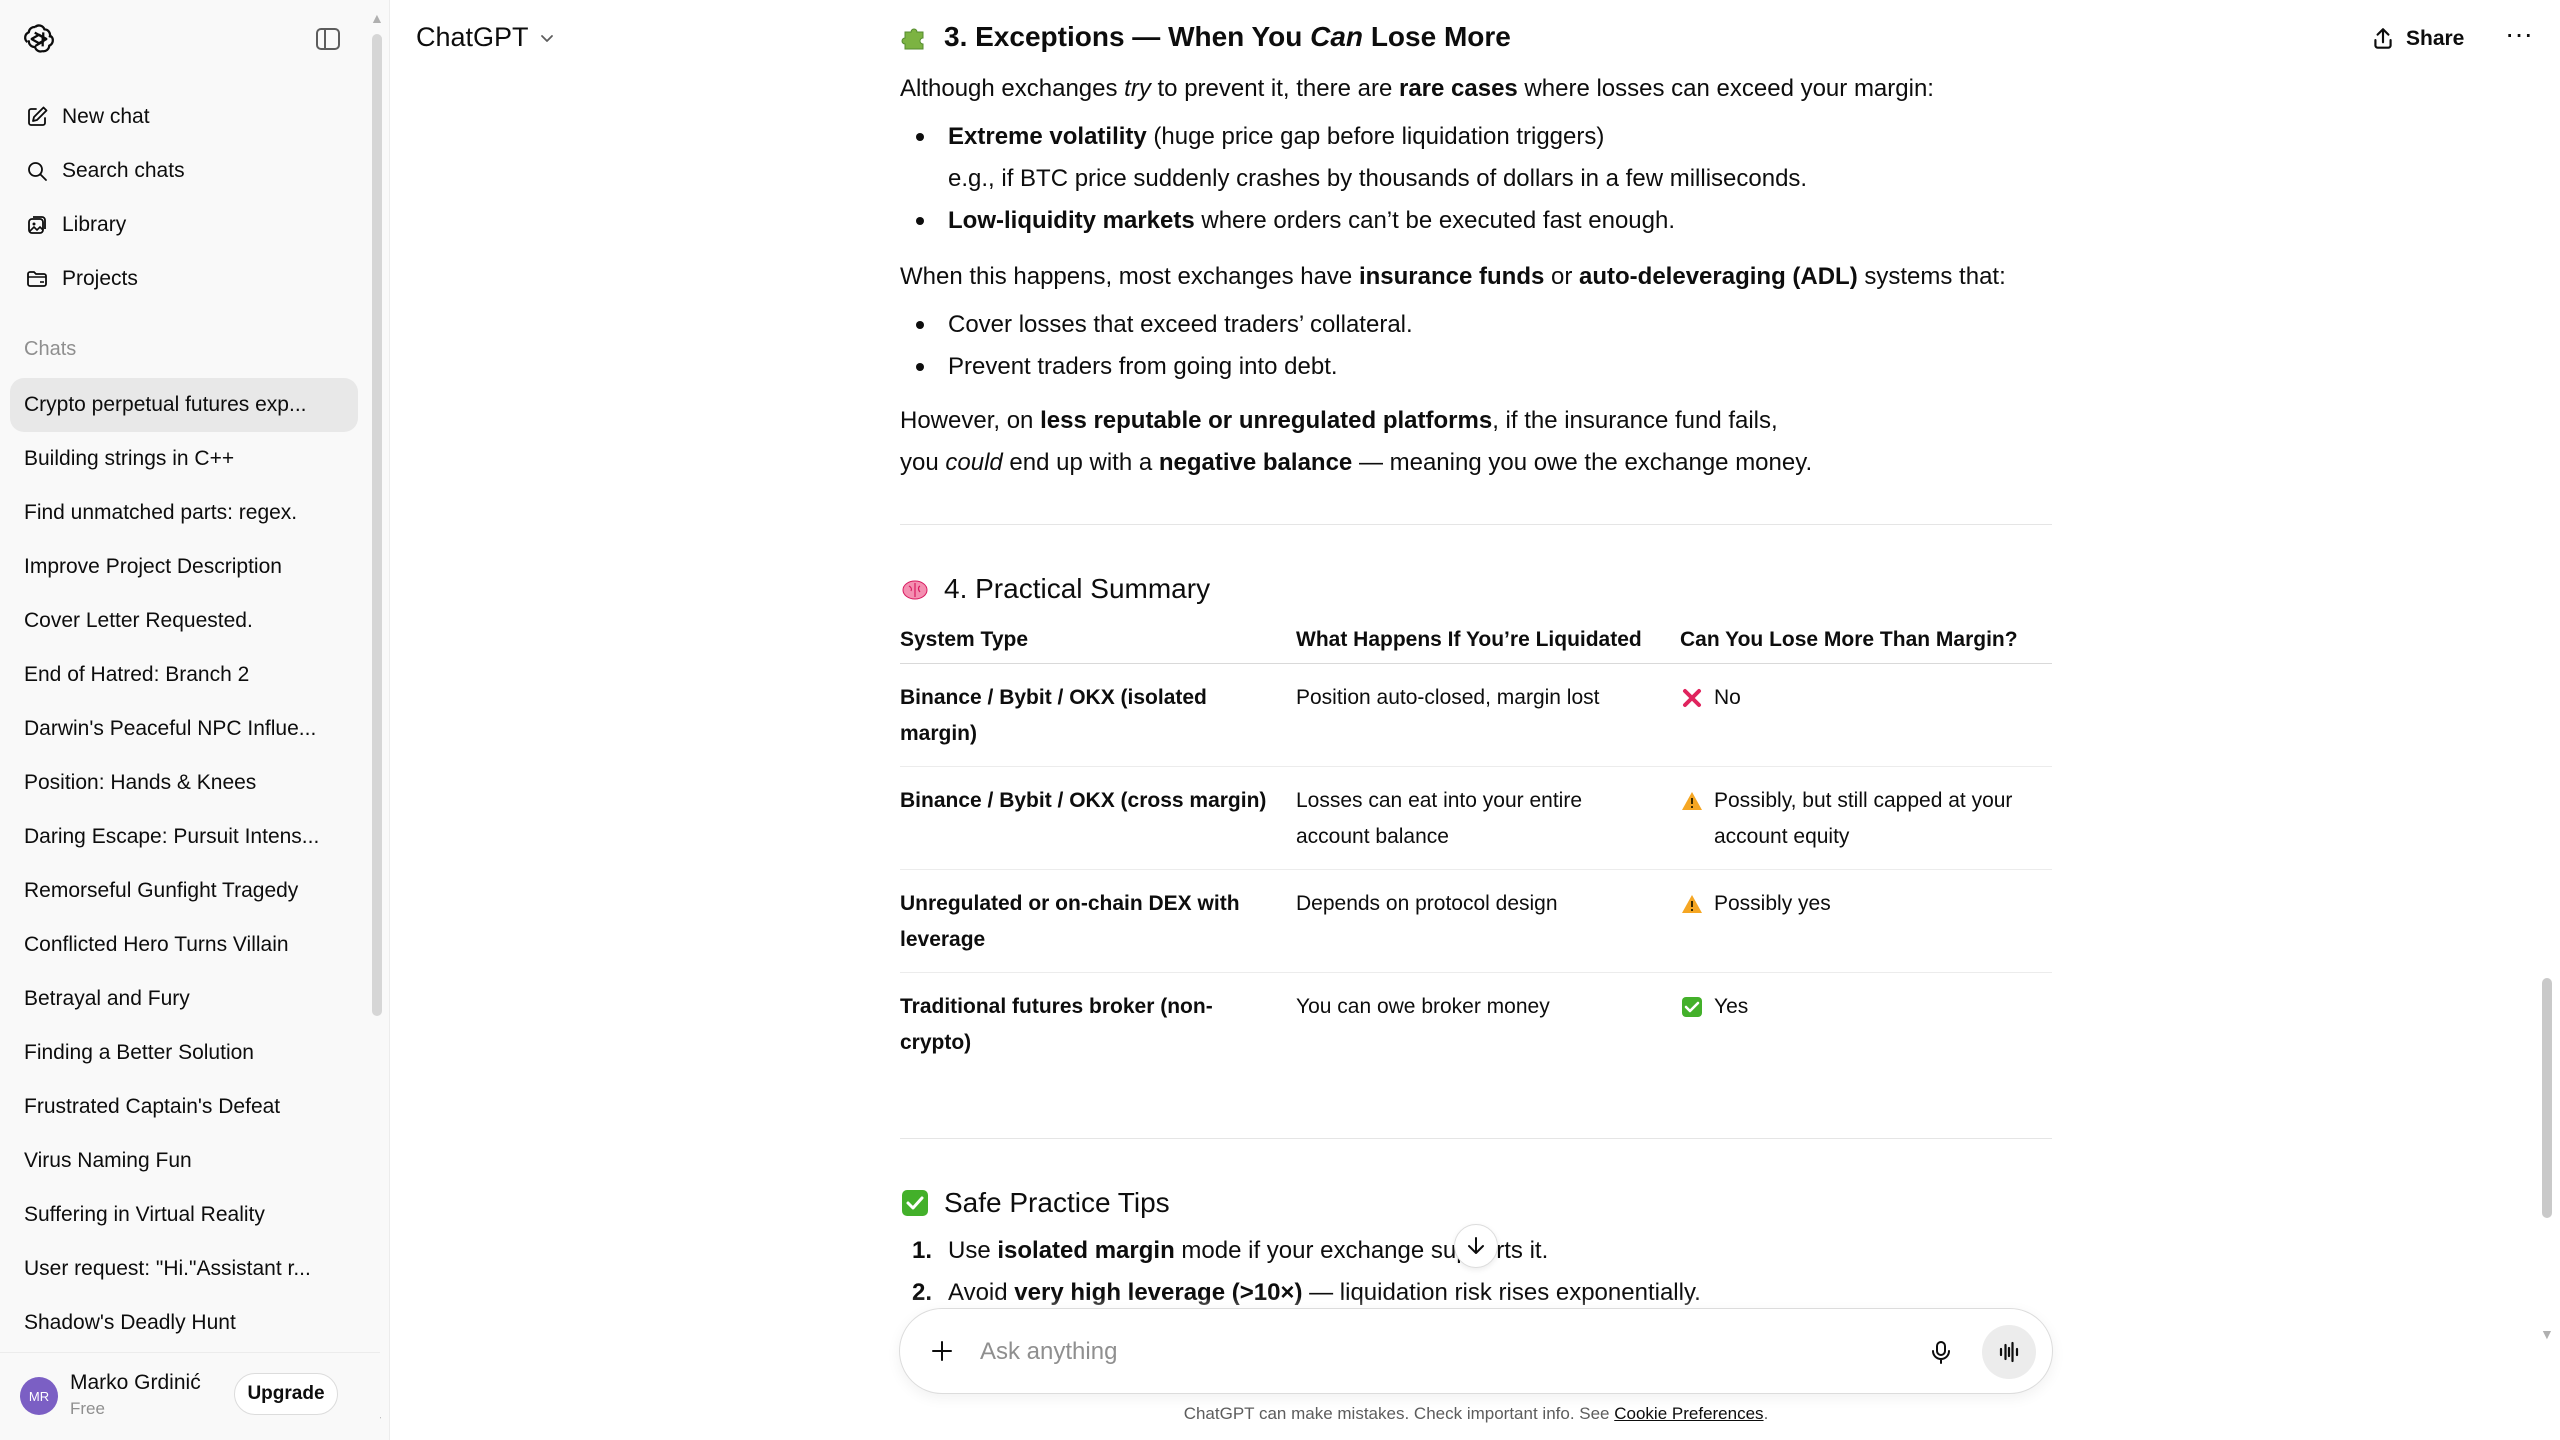 This screenshot has height=1440, width=2560. I want to click on list-number: 1., so click(922, 1250).